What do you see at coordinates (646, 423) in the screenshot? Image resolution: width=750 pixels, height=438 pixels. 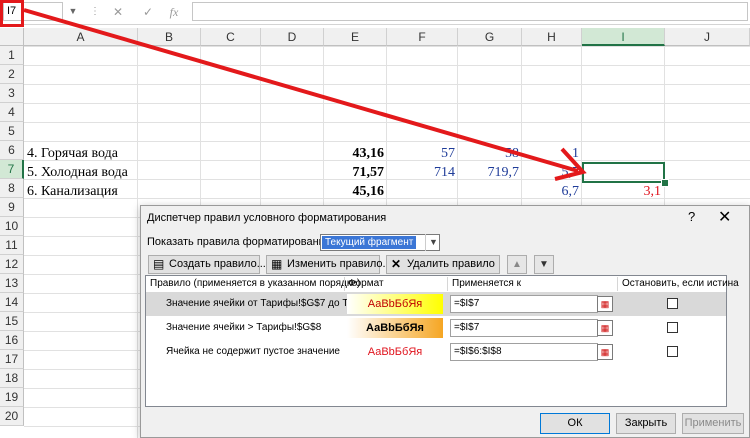 I see `close-button: Закрыть` at bounding box center [646, 423].